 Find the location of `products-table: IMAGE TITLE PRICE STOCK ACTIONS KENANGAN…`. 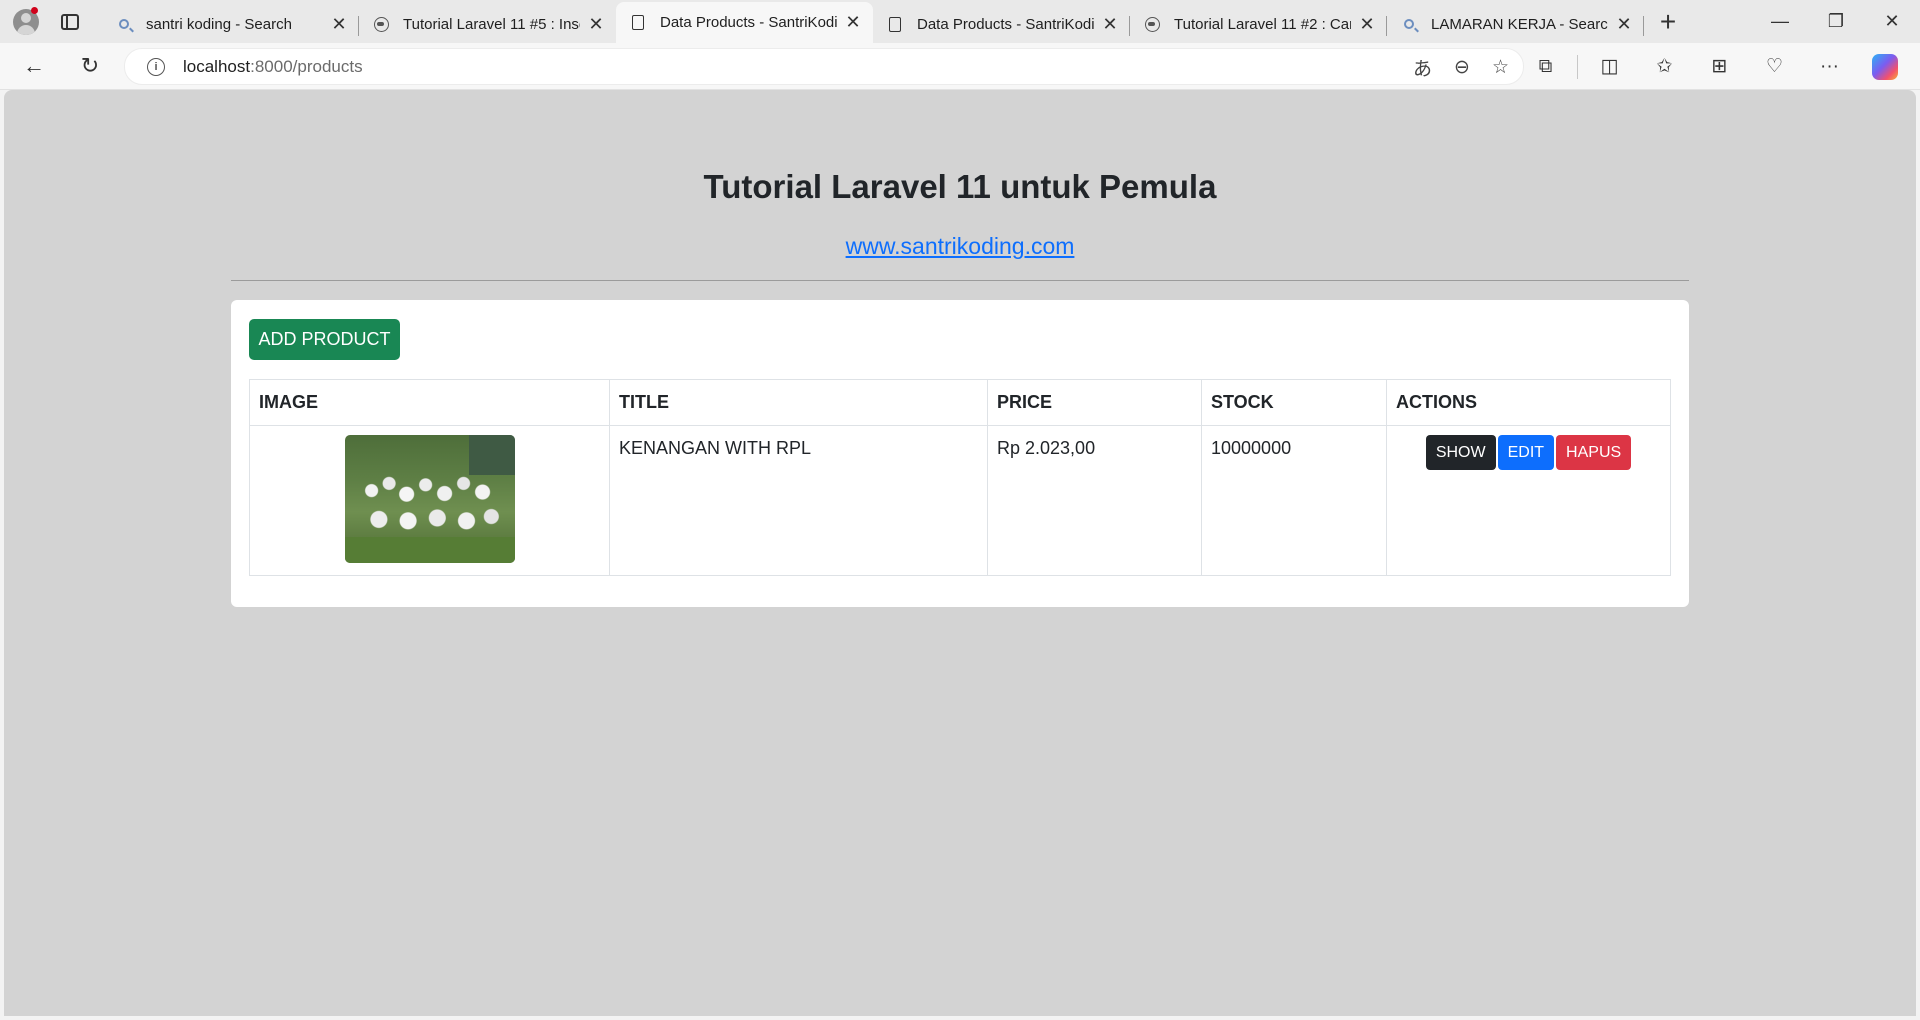

products-table: IMAGE TITLE PRICE STOCK ACTIONS KENANGAN… is located at coordinates (960, 477).